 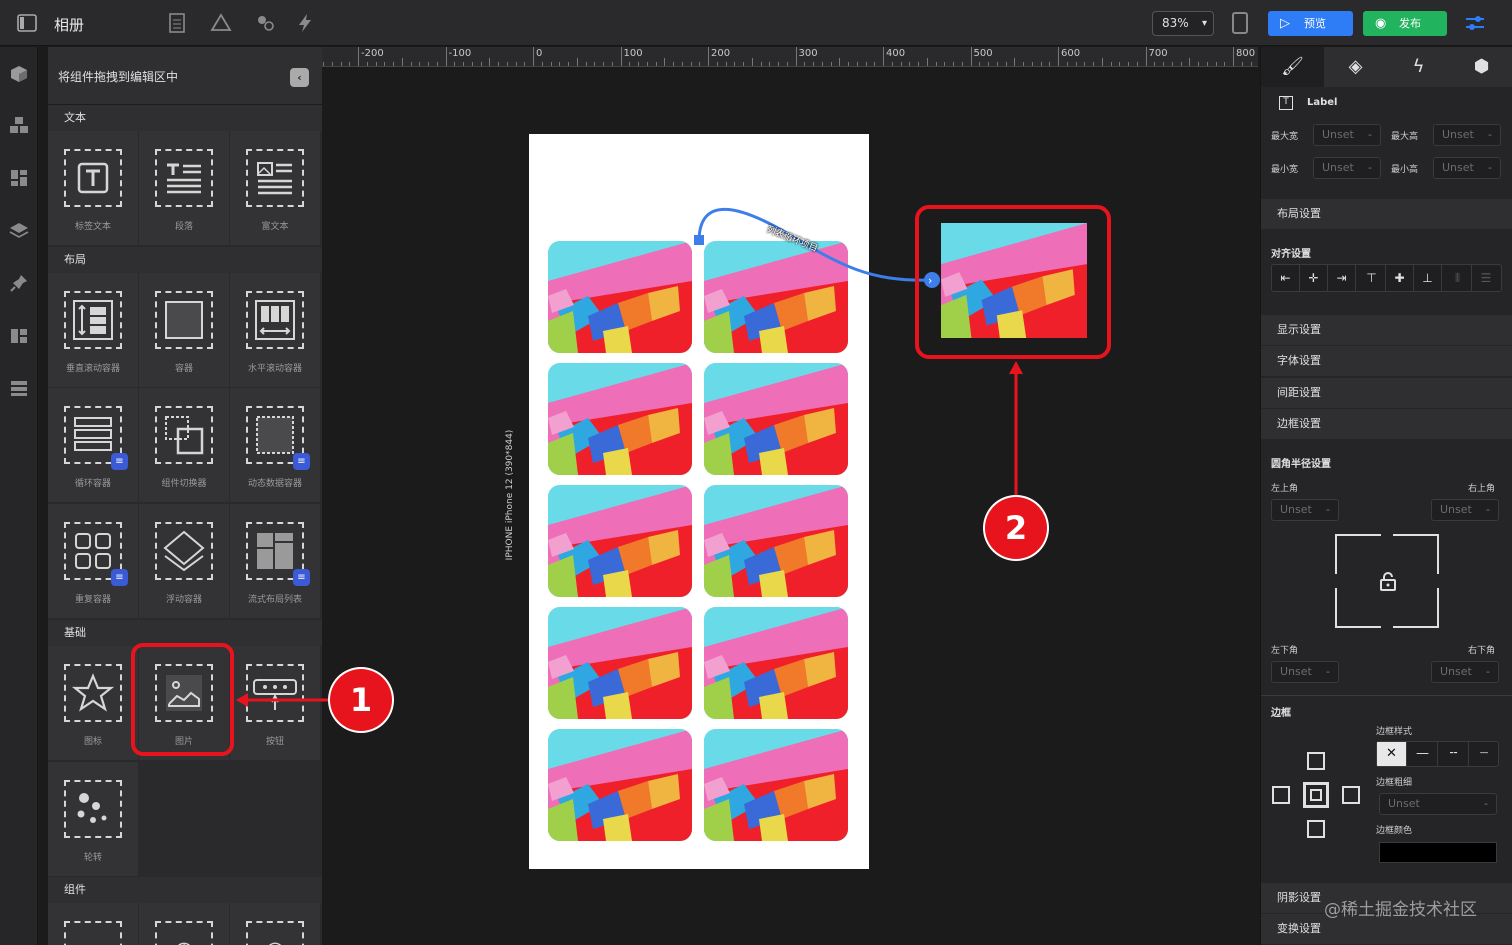 I want to click on border-color-swatch, so click(x=1438, y=852).